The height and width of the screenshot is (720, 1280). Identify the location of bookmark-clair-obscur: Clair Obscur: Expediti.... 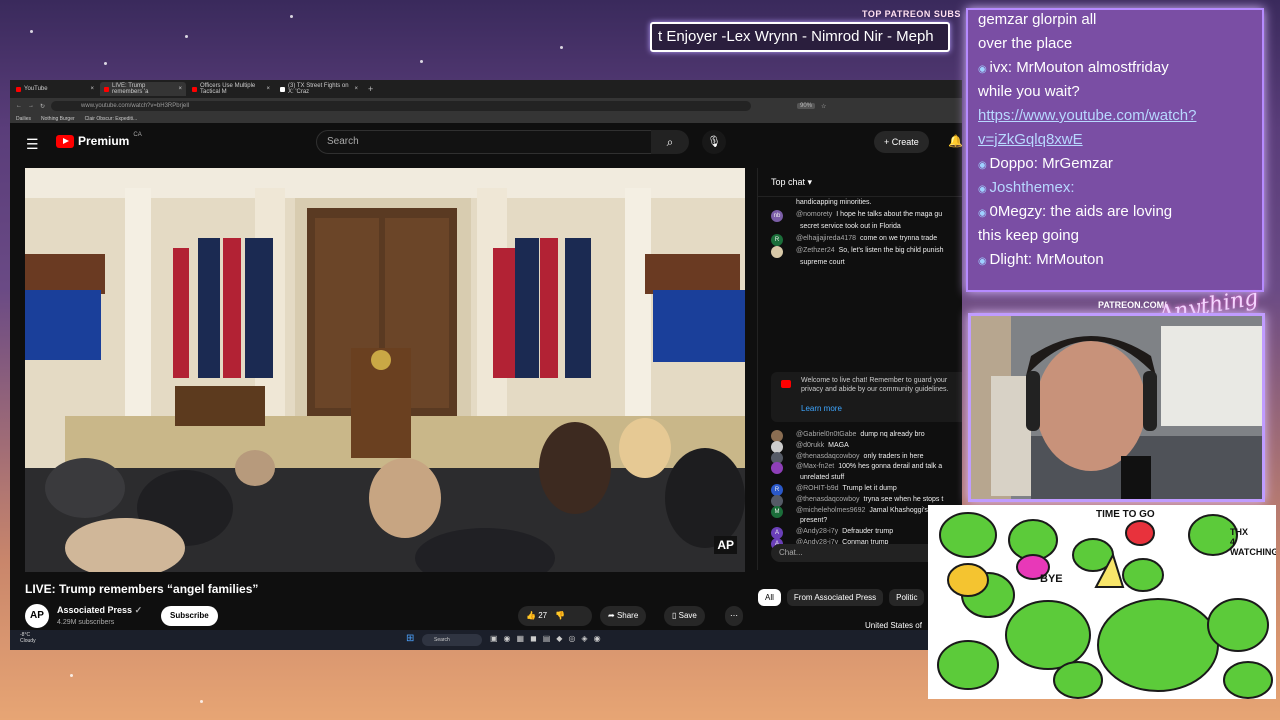
(111, 119).